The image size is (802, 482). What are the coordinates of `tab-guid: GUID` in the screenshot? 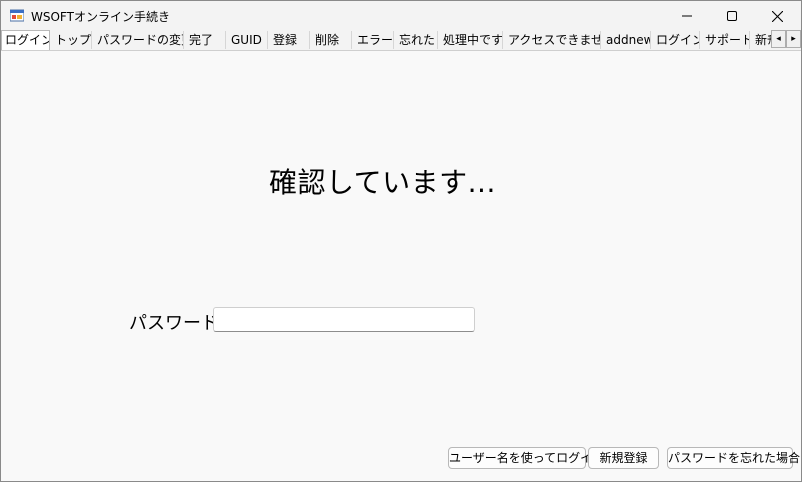 It's located at (247, 40).